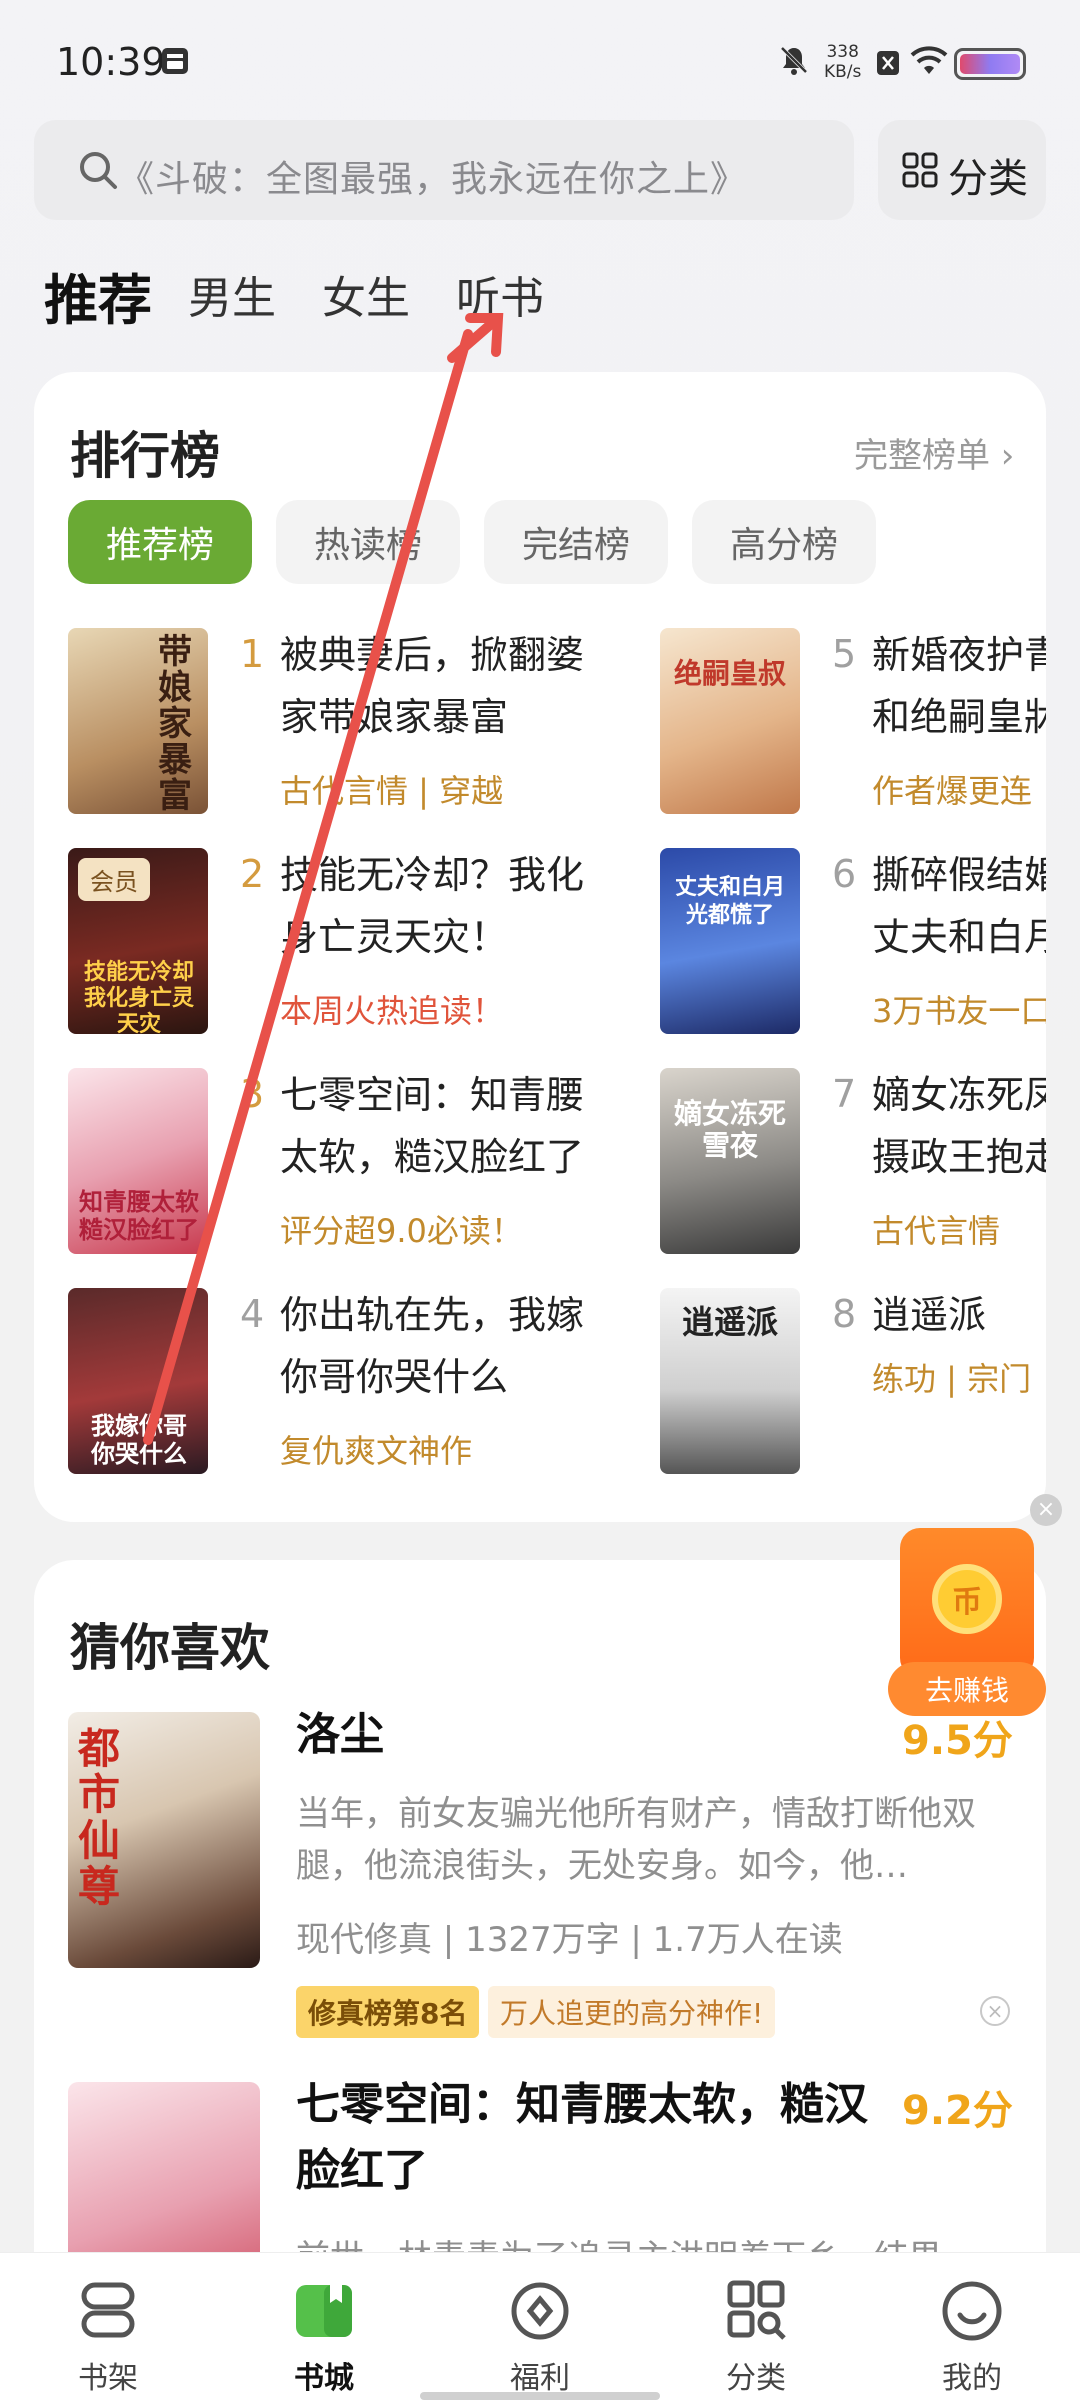 This screenshot has height=2408, width=1080. What do you see at coordinates (388, 2012) in the screenshot?
I see `rank-badge: 修真榜第8名` at bounding box center [388, 2012].